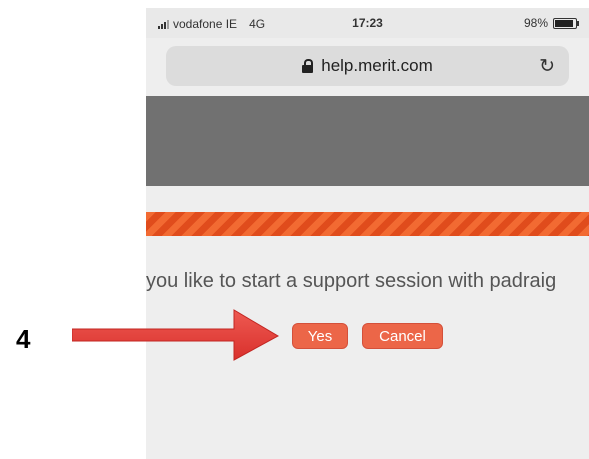 Image resolution: width=589 pixels, height=459 pixels. What do you see at coordinates (320, 336) in the screenshot?
I see `yes-button: Yes` at bounding box center [320, 336].